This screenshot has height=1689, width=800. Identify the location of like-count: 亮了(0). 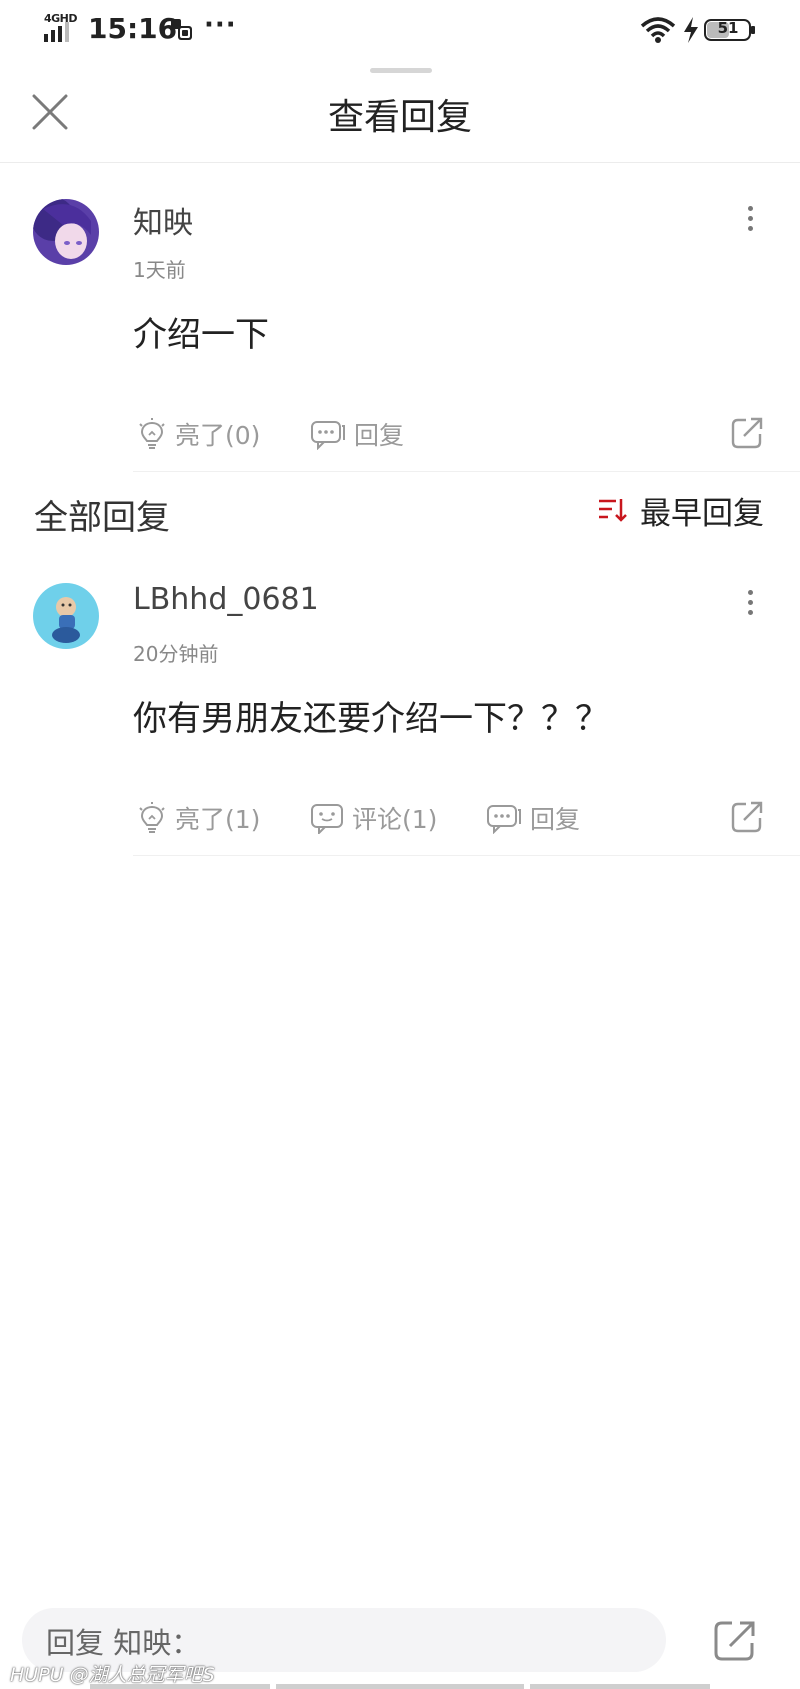
(218, 435).